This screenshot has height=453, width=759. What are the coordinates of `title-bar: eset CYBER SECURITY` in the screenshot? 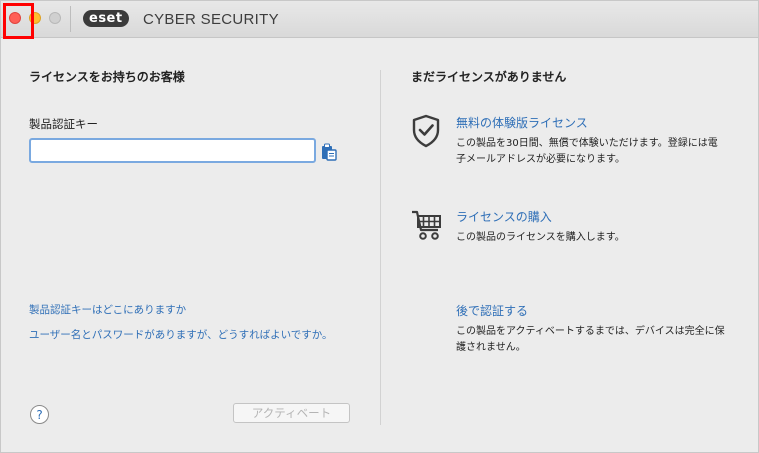 It's located at (379, 20).